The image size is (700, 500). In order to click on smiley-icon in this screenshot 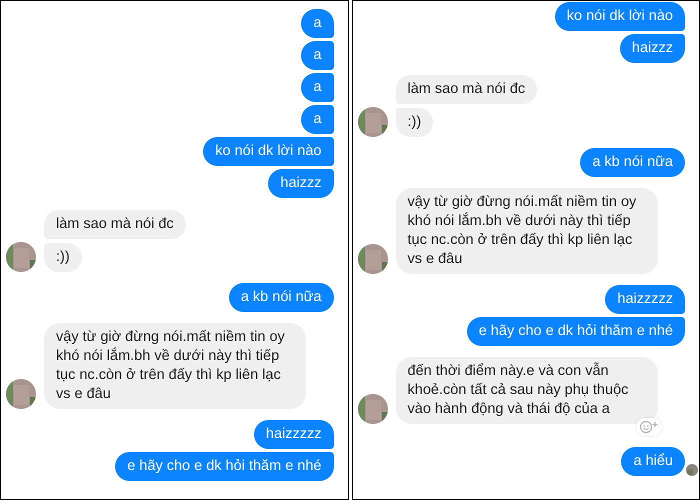, I will do `click(648, 427)`.